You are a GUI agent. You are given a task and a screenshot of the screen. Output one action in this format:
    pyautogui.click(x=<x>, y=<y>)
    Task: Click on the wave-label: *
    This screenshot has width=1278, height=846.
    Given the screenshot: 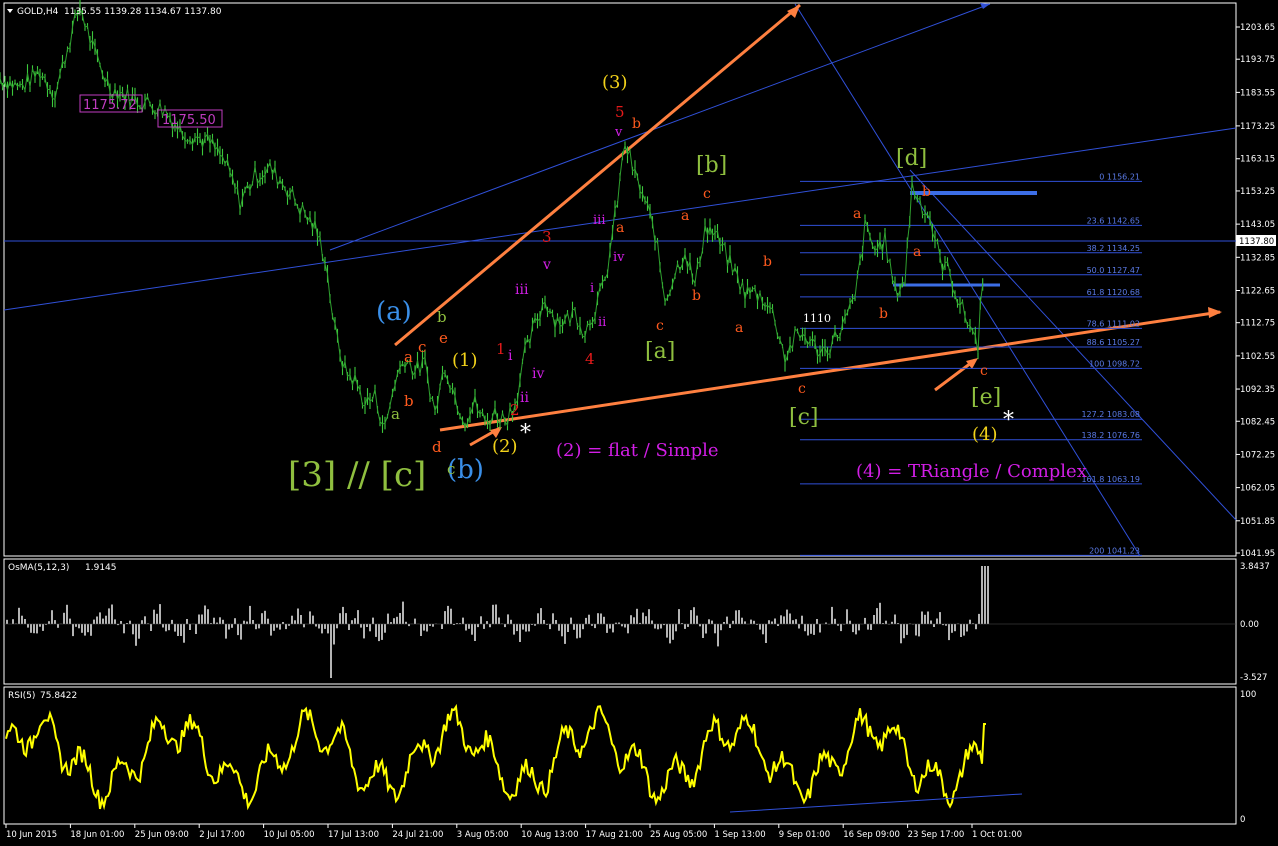 What is the action you would take?
    pyautogui.click(x=525, y=433)
    